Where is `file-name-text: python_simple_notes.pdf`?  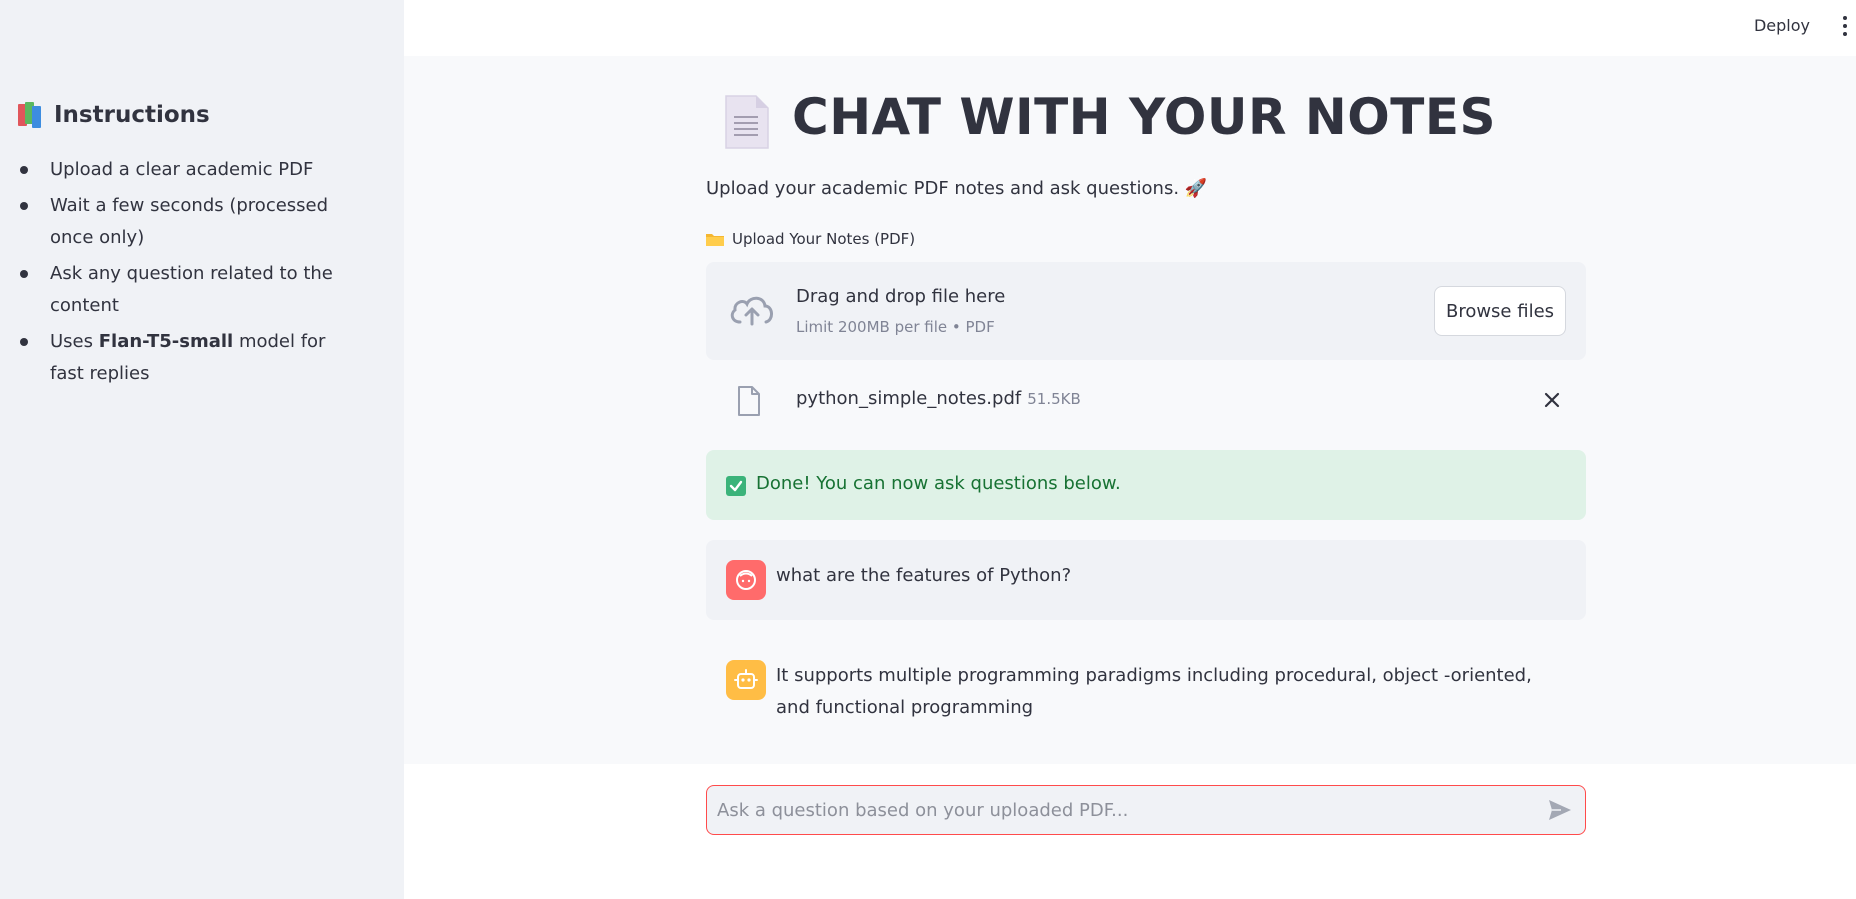 file-name-text: python_simple_notes.pdf is located at coordinates (909, 398).